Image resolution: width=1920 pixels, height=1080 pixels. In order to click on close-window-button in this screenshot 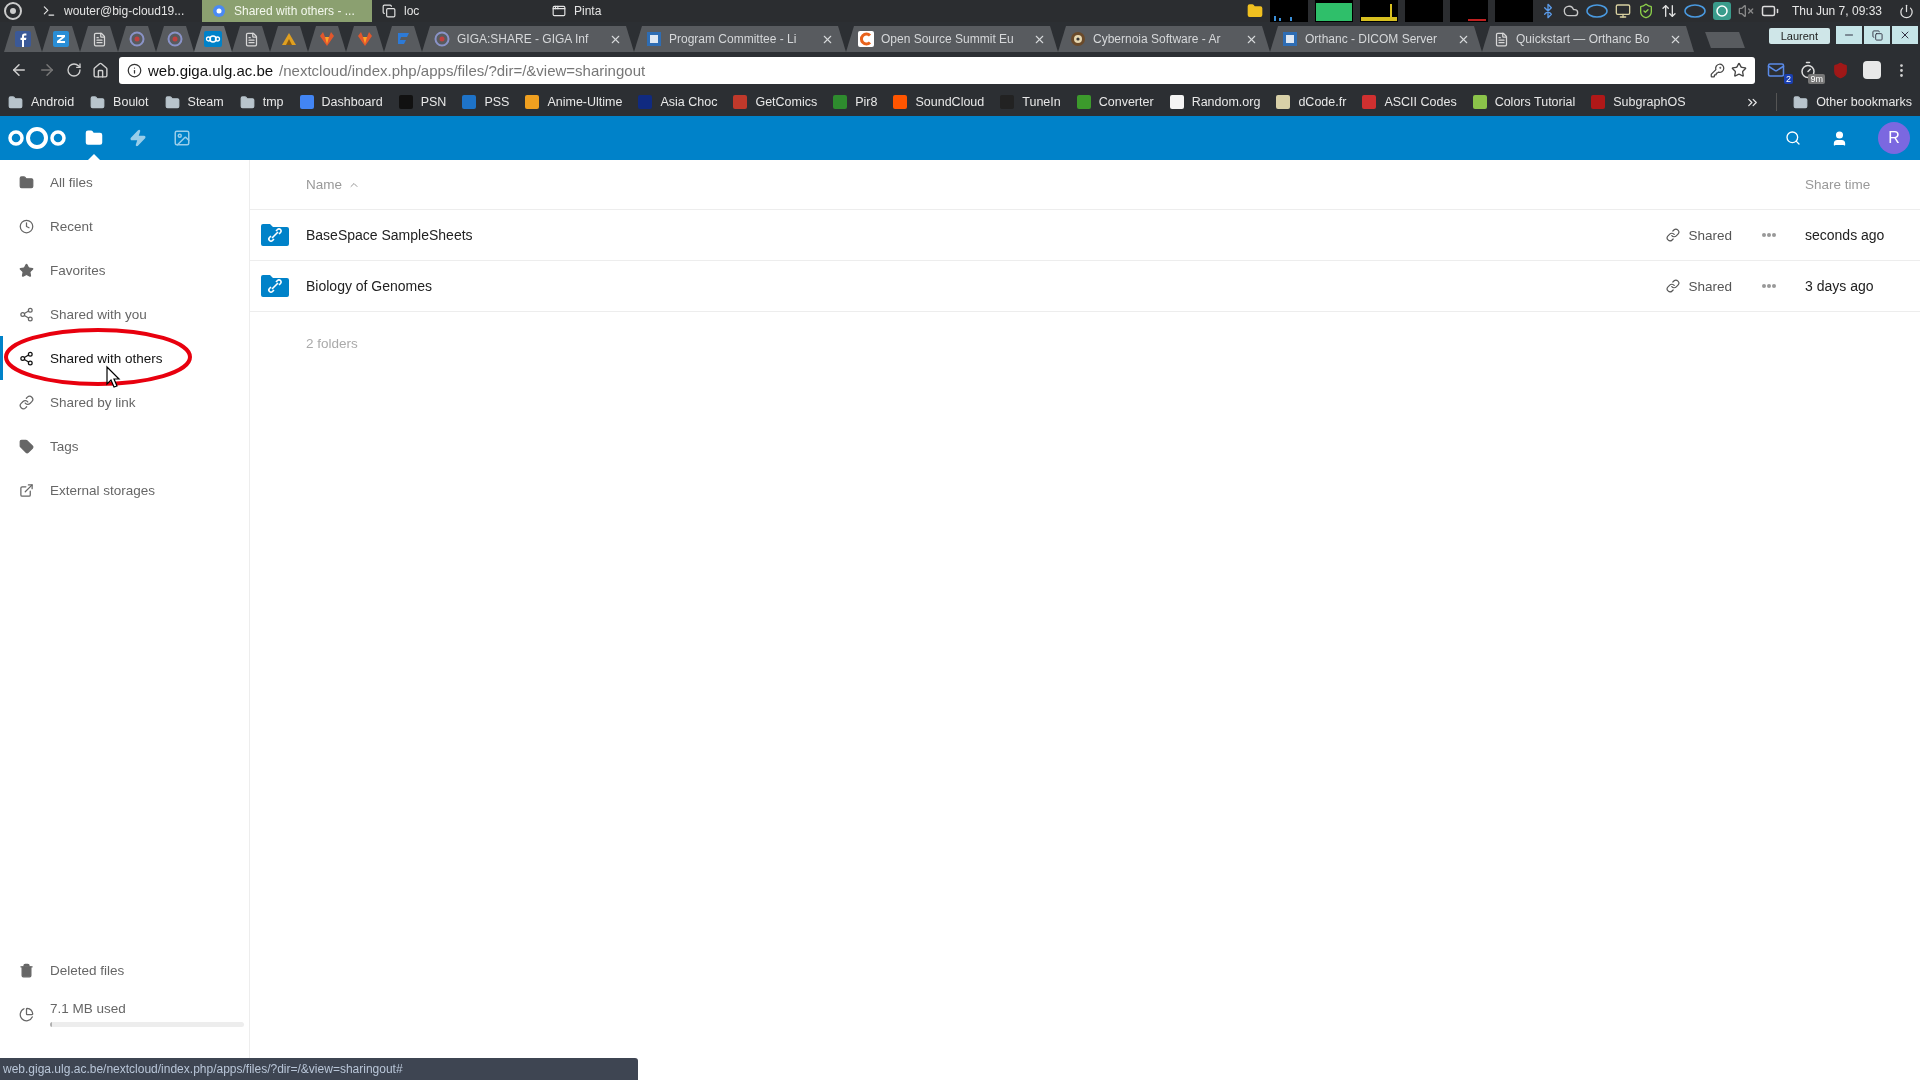, I will do `click(1905, 35)`.